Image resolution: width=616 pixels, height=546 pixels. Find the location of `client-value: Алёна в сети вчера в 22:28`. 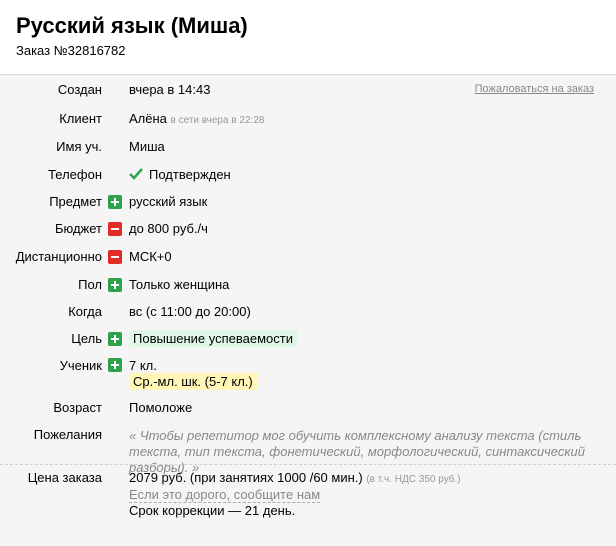

client-value: Алёна в сети вчера в 22:28 is located at coordinates (196, 118).